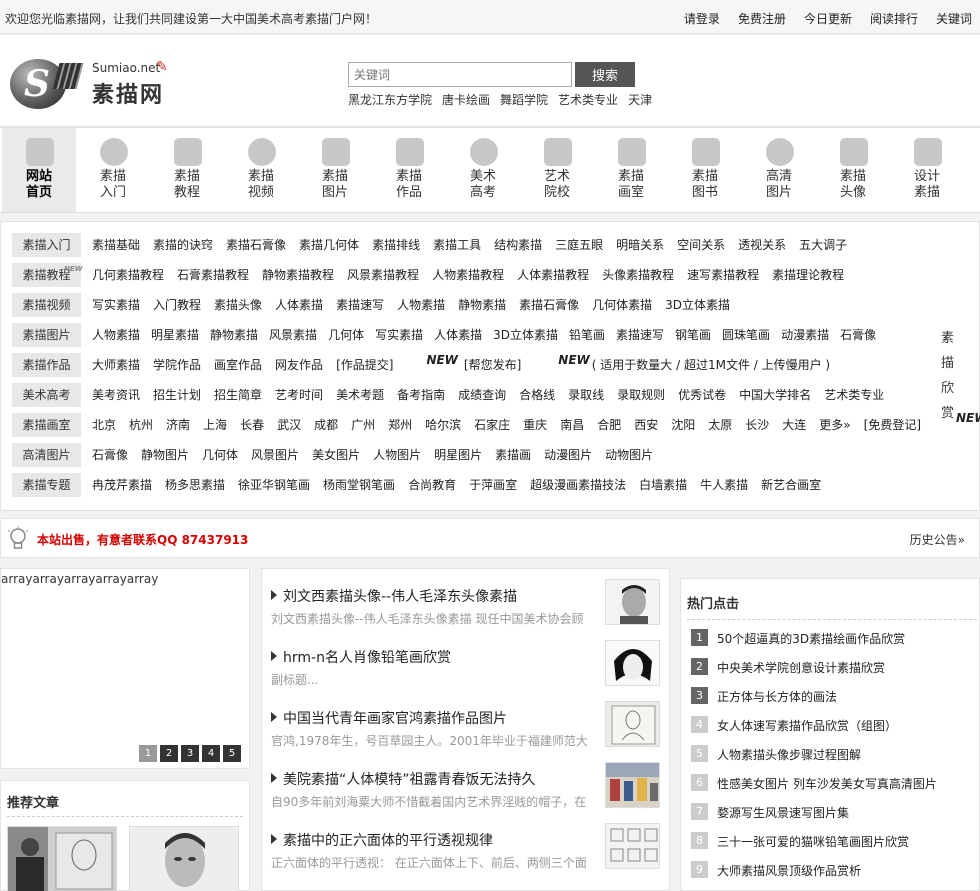 The height and width of the screenshot is (891, 980). What do you see at coordinates (122, 485) in the screenshot?
I see `category-link: 冉茂芹素描` at bounding box center [122, 485].